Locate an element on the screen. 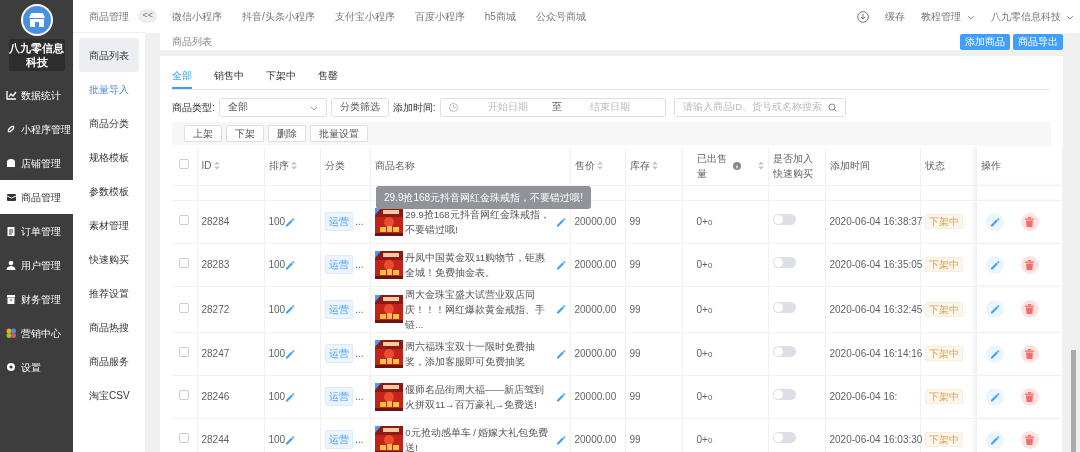 The width and height of the screenshot is (1080, 452). nav-tab: 公众号商城 is located at coordinates (560, 16).